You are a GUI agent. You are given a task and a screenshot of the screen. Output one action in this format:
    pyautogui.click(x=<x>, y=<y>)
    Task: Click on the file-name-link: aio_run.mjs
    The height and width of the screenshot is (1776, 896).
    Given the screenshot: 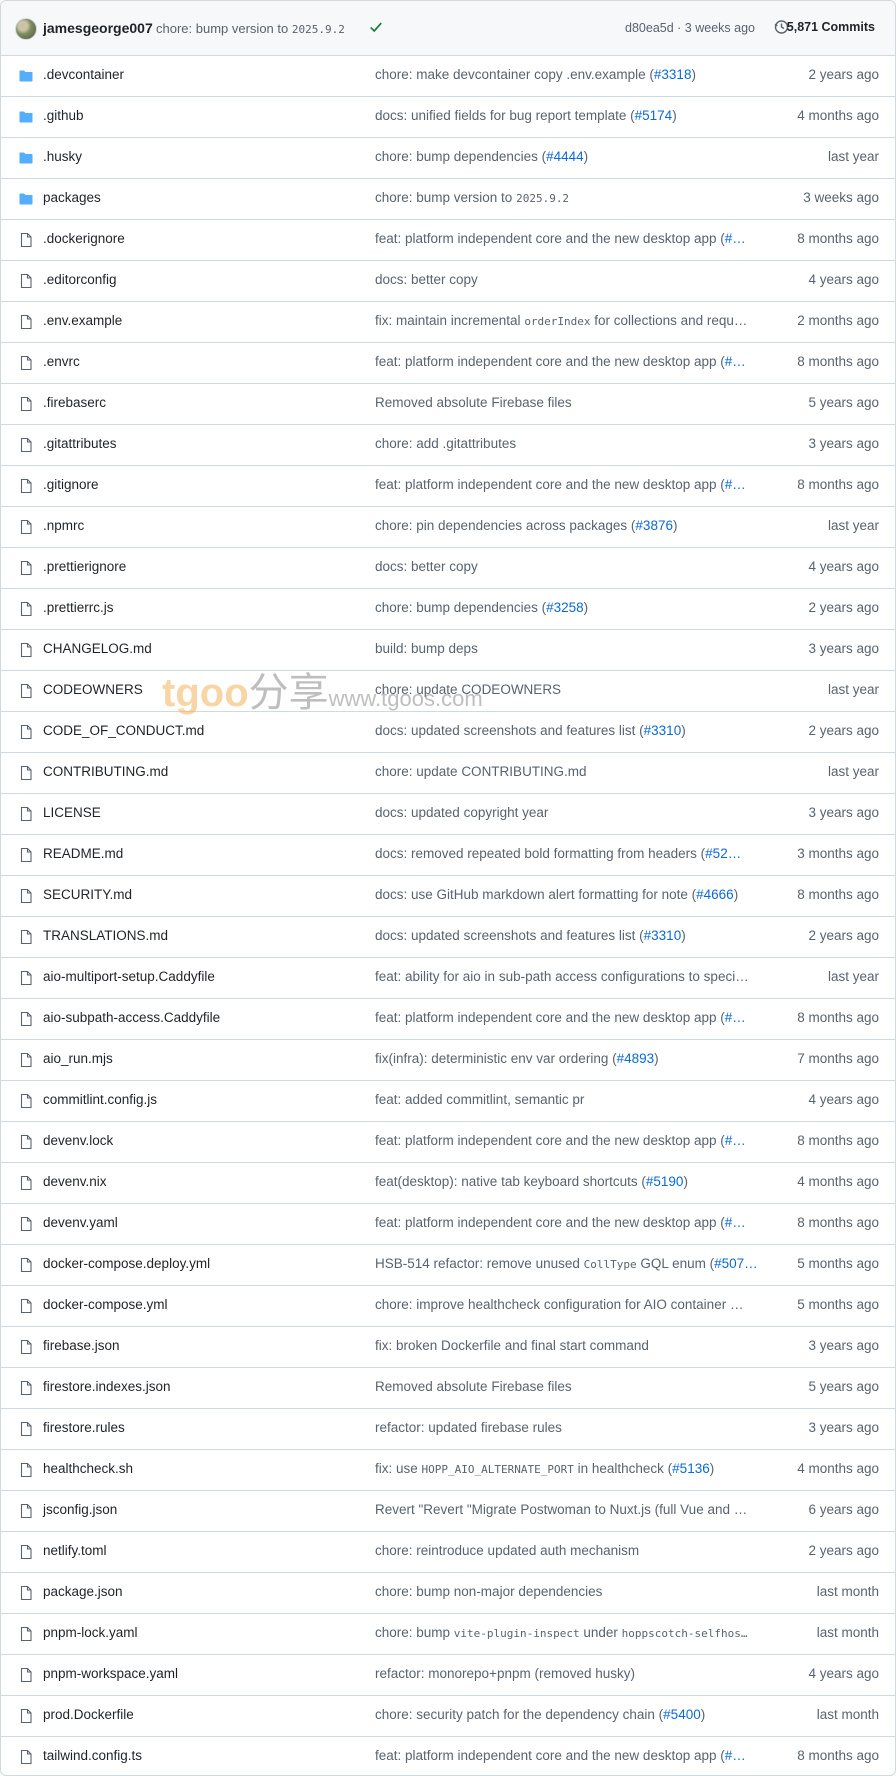 What is the action you would take?
    pyautogui.click(x=78, y=1058)
    